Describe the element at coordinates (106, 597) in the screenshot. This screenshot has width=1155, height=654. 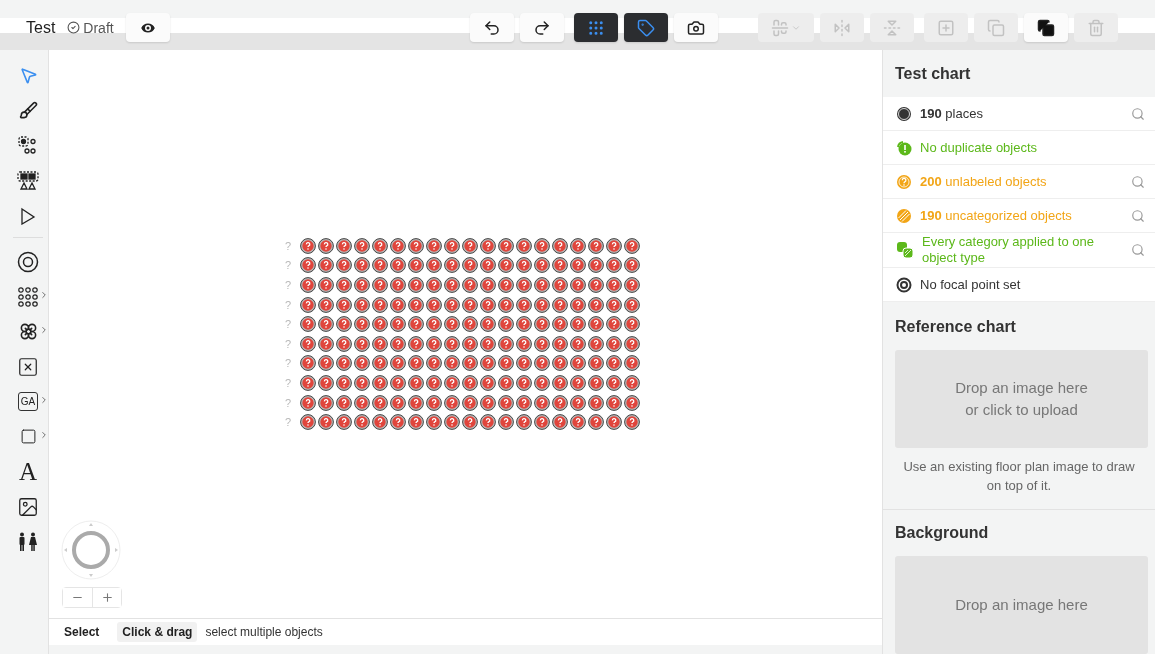
I see `zoom-in-button` at that location.